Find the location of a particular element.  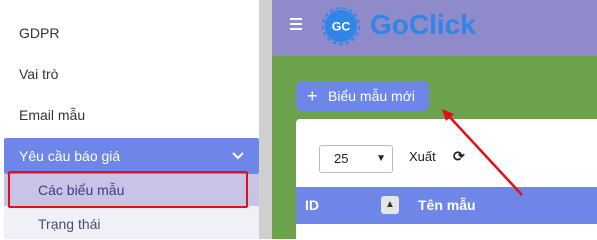

sidebar-item-quote-requests: Yêu cầu báo giá is located at coordinates (131, 156).